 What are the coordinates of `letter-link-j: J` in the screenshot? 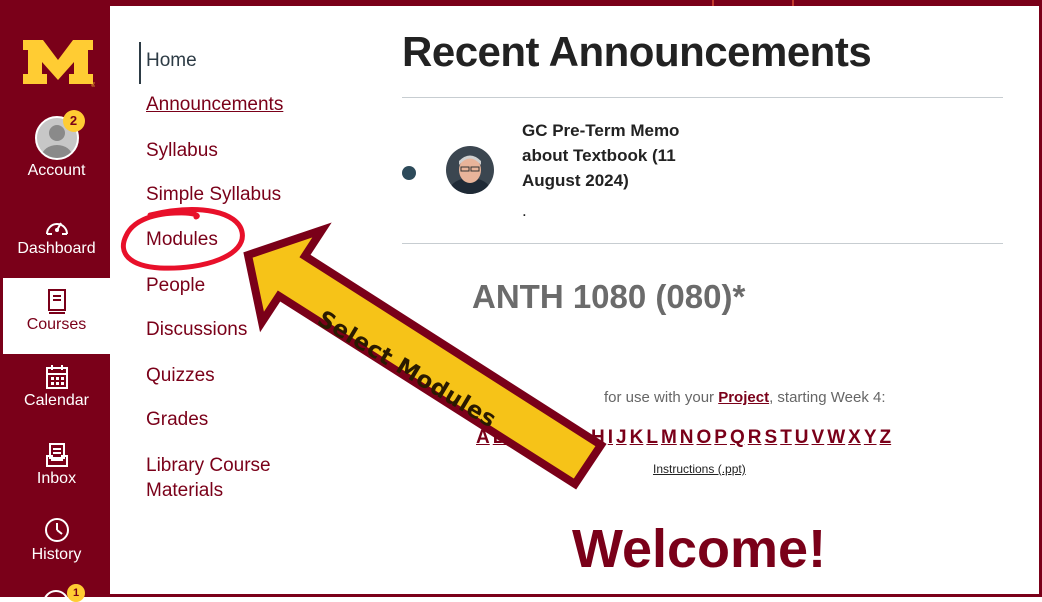 It's located at (621, 437).